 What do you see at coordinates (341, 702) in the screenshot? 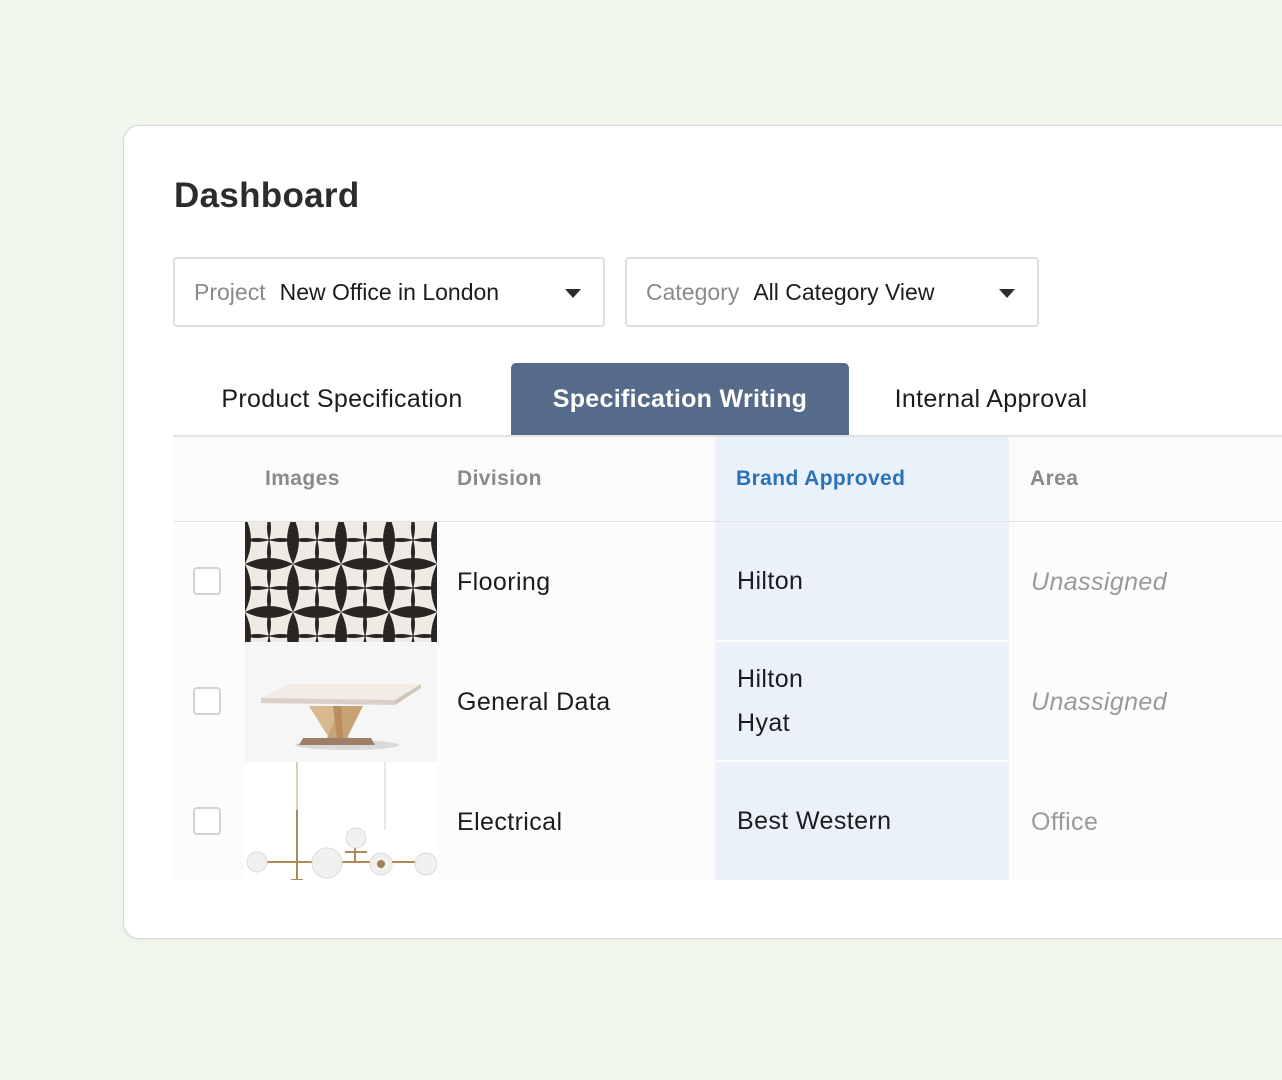
I see `product-image-dining-table` at bounding box center [341, 702].